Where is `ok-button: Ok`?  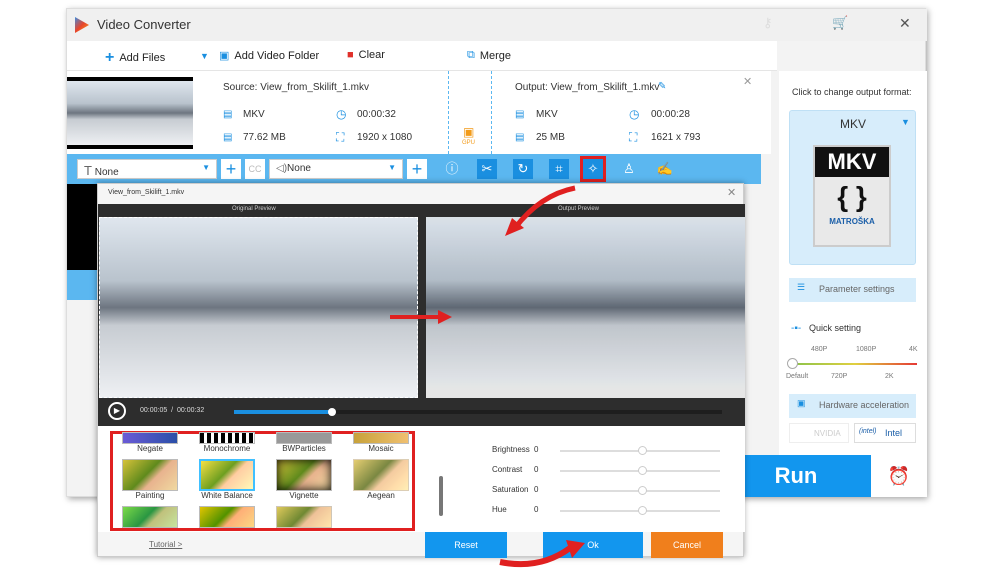
ok-button: Ok is located at coordinates (593, 545).